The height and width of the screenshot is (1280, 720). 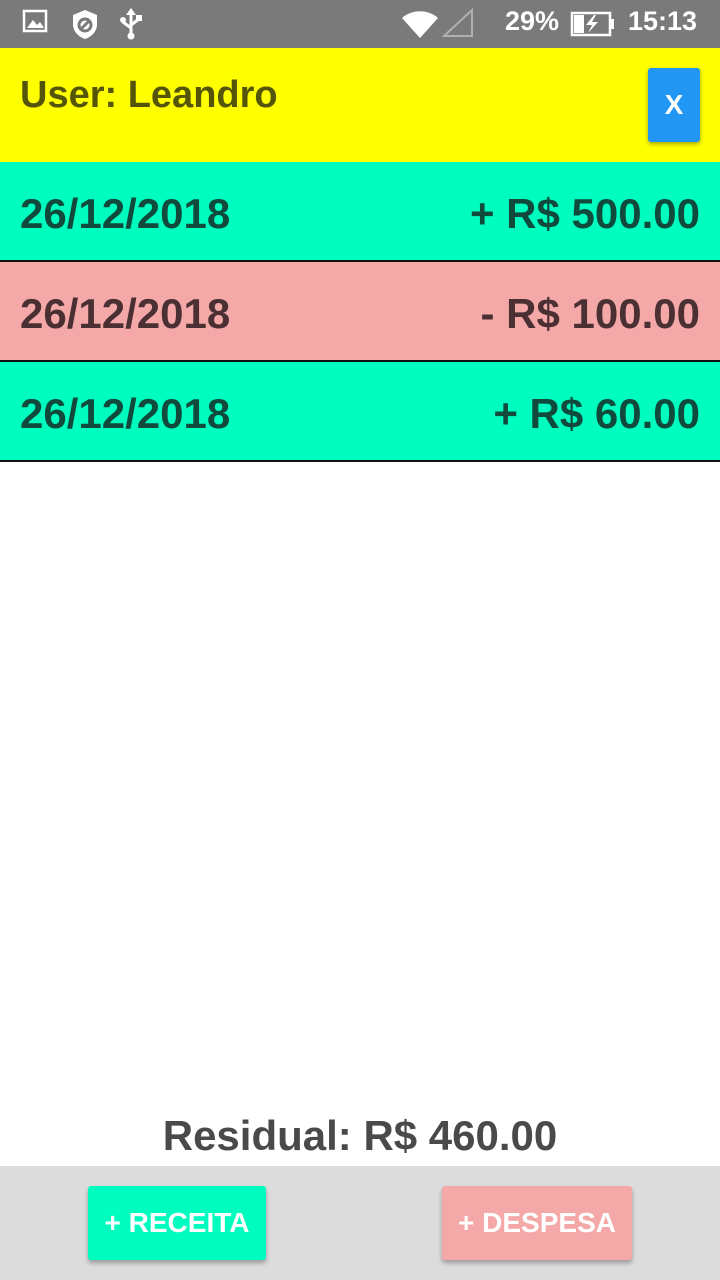 I want to click on transaction-row: 26/12/2018 + R$ 500.00, so click(x=360, y=212).